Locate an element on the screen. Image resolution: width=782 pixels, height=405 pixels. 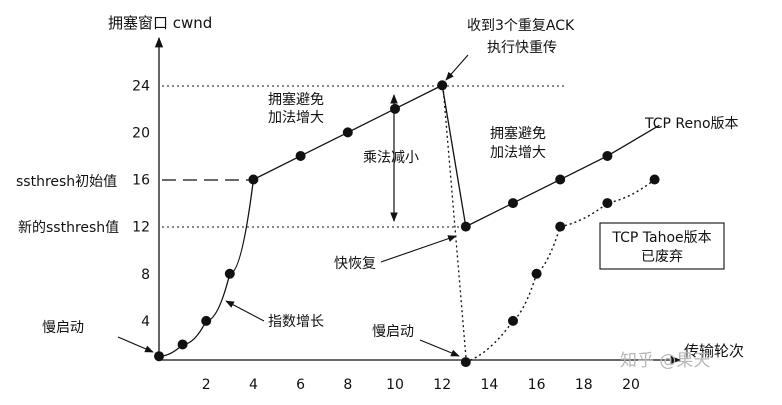
congestion-avoidance-1-line1: 拥塞避免 is located at coordinates (296, 99).